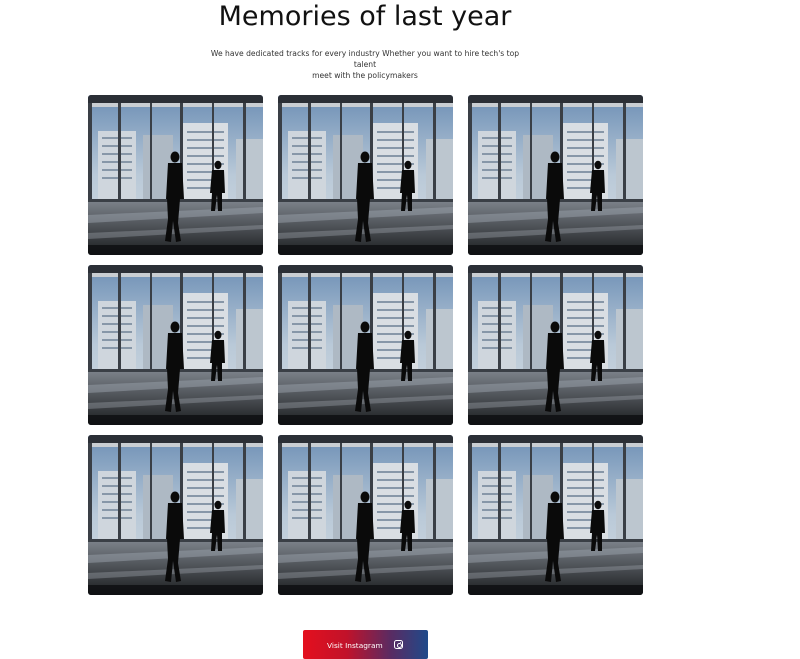 Image resolution: width=800 pixels, height=659 pixels. Describe the element at coordinates (365, 75) in the screenshot. I see `subtitle-line-2: meet with the policymakers` at that location.